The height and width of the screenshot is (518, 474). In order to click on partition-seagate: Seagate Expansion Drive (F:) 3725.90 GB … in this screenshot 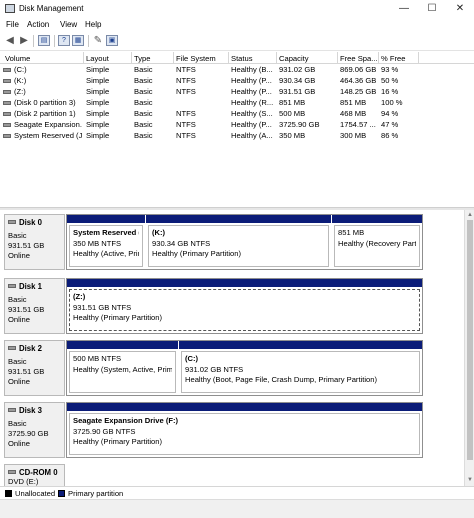, I will do `click(244, 430)`.